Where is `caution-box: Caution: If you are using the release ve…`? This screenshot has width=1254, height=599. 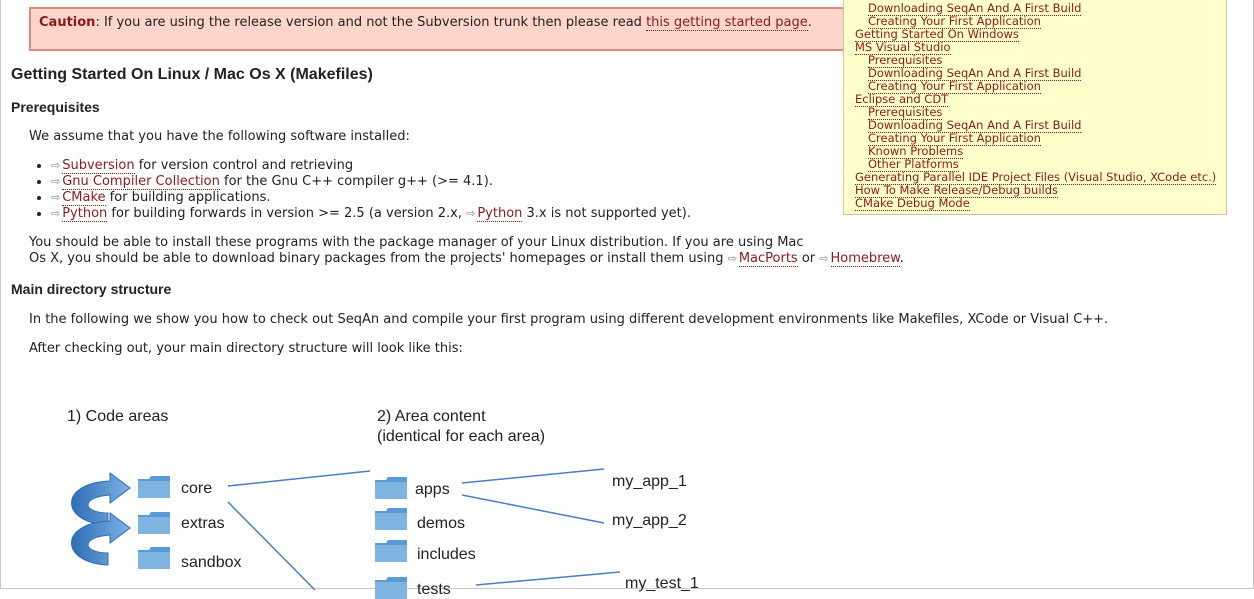
caution-box: Caution: If you are using the release ve… is located at coordinates (438, 29).